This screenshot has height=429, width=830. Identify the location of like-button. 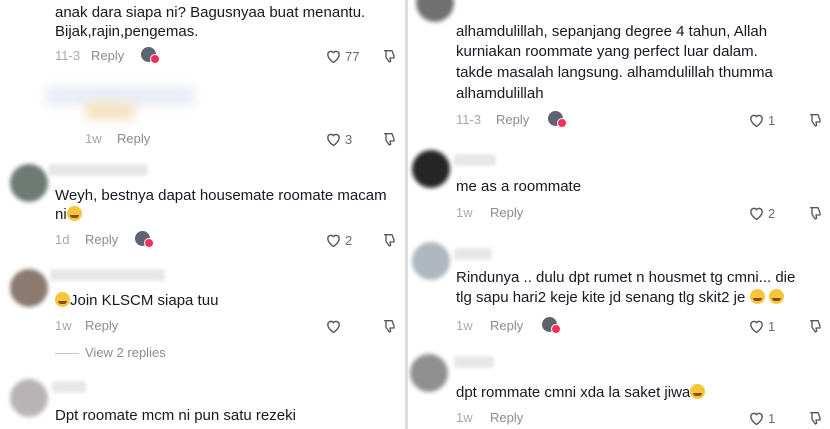
(335, 326).